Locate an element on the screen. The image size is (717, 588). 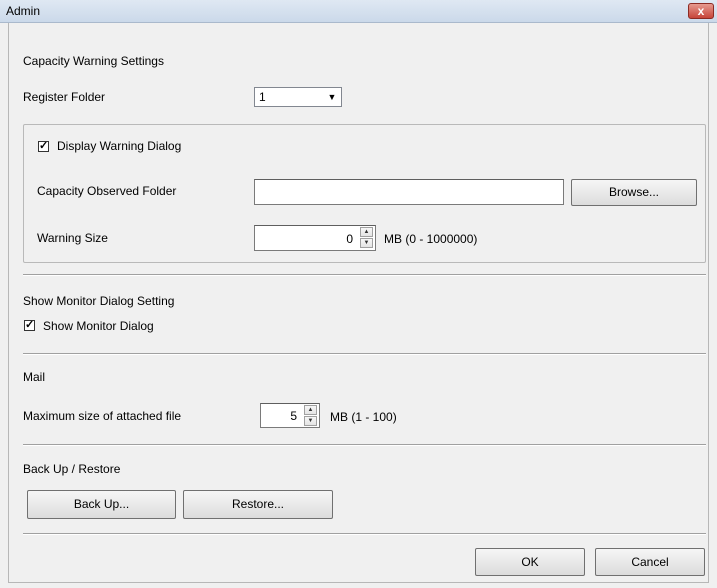
max-size-value: 5 is located at coordinates (293, 416).